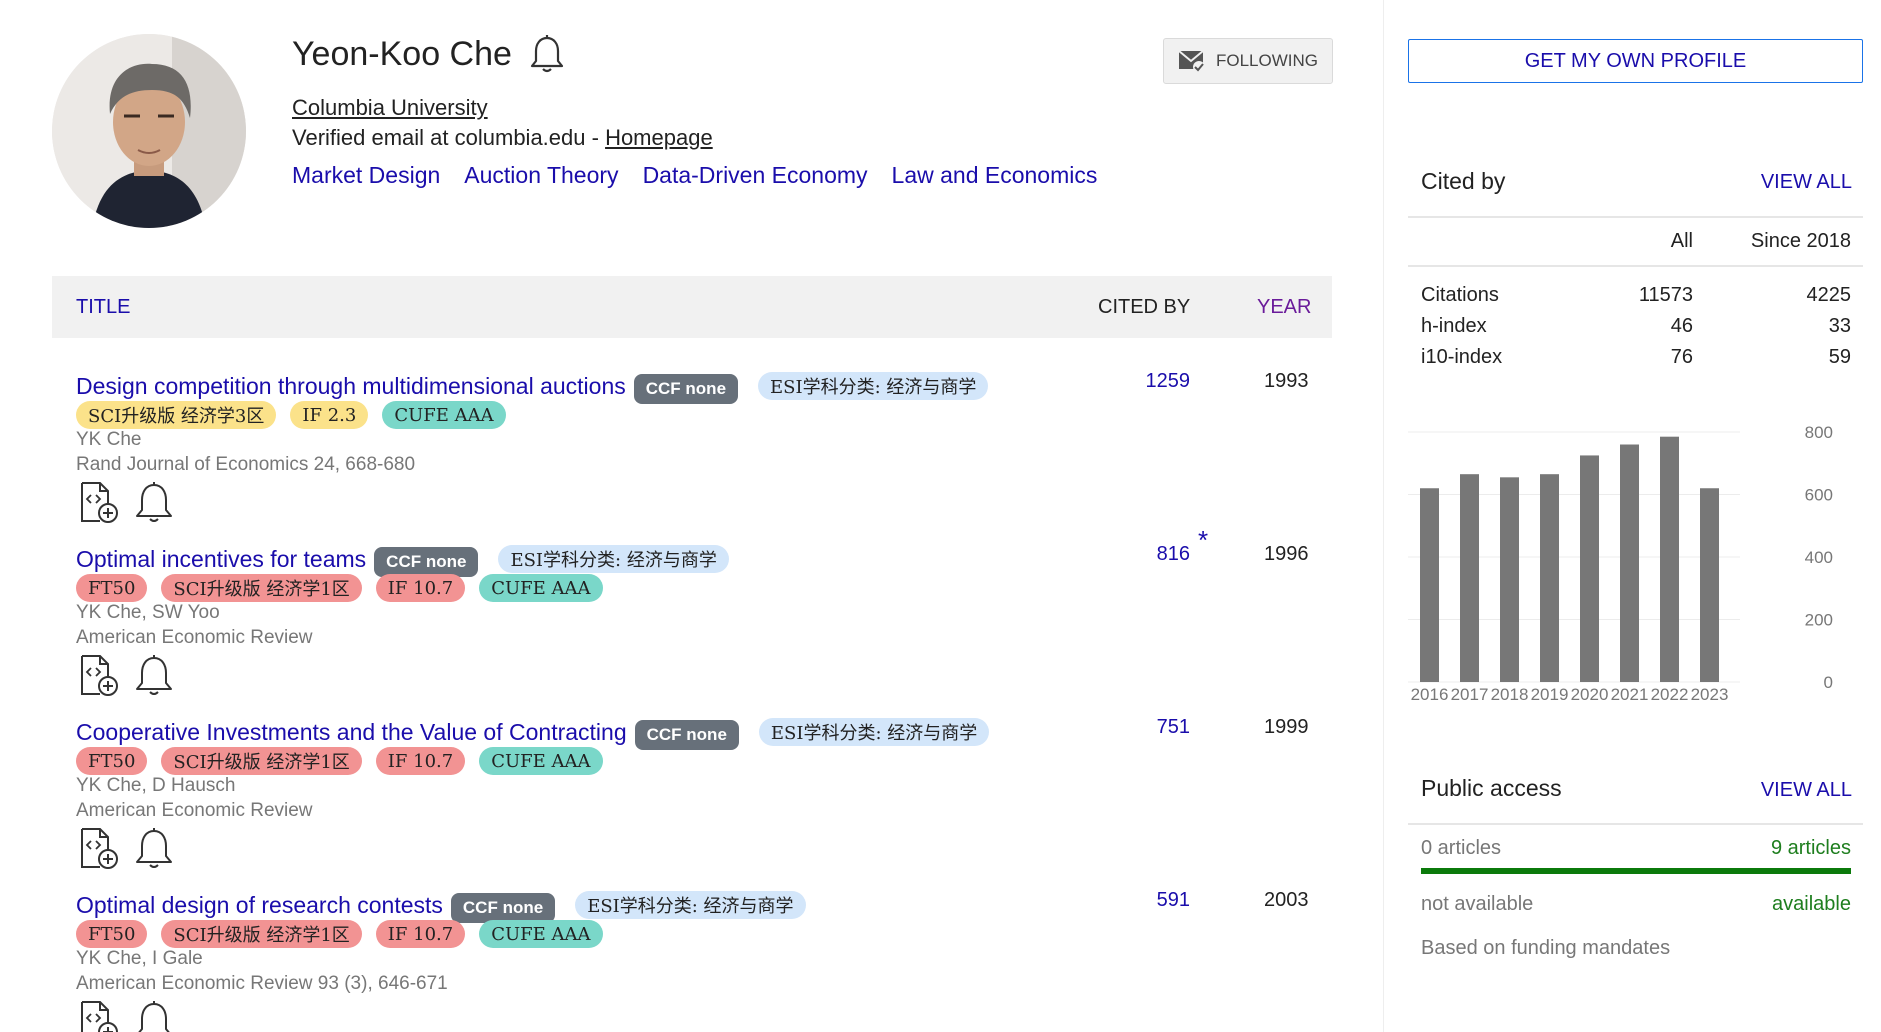 The height and width of the screenshot is (1032, 1881). Describe the element at coordinates (366, 175) in the screenshot. I see `interest-link: Market Design` at that location.